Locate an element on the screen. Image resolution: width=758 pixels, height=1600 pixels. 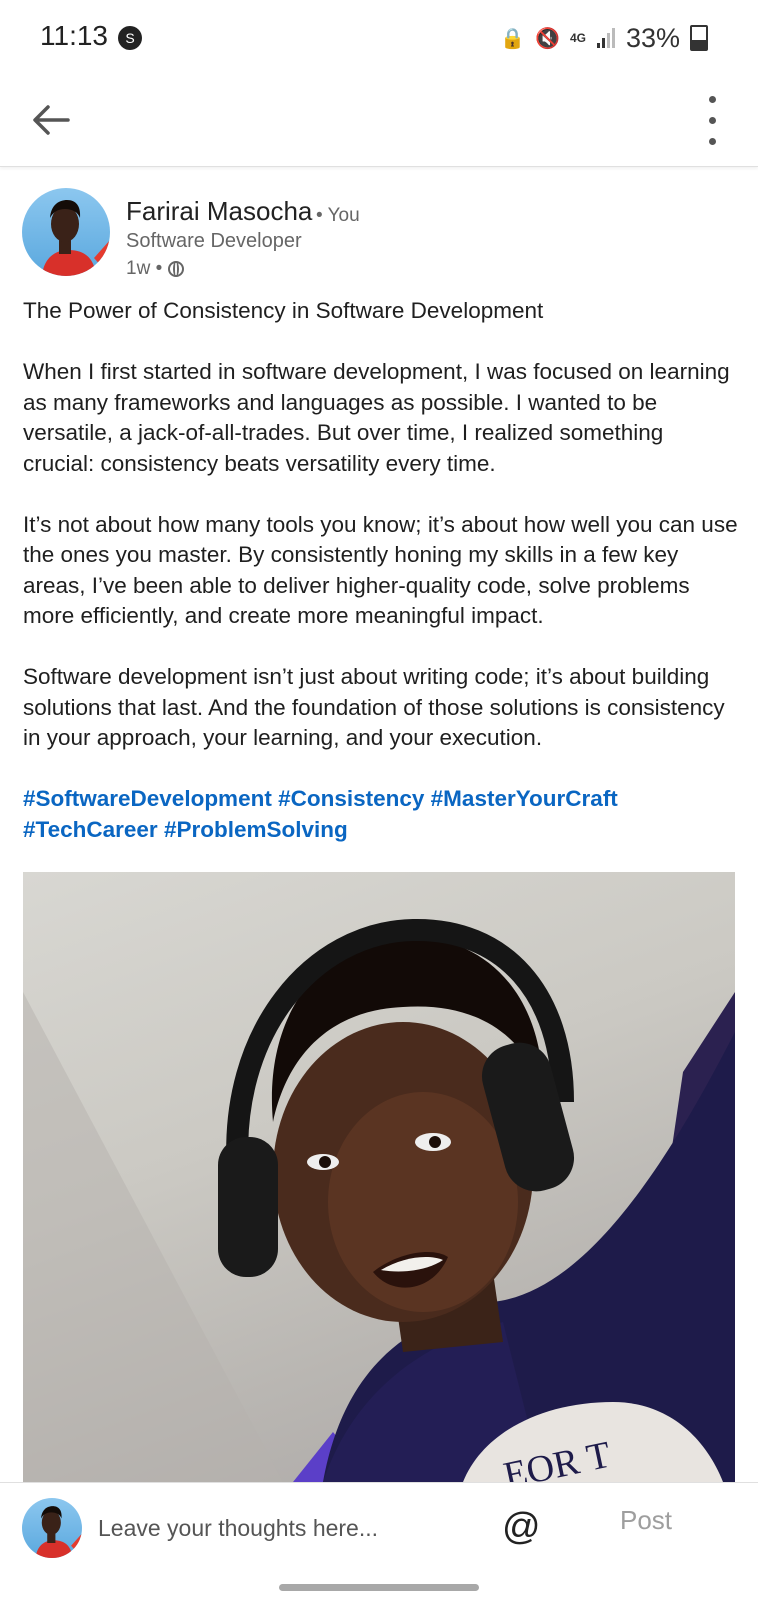
status-time: 11:13 is located at coordinates (74, 35).